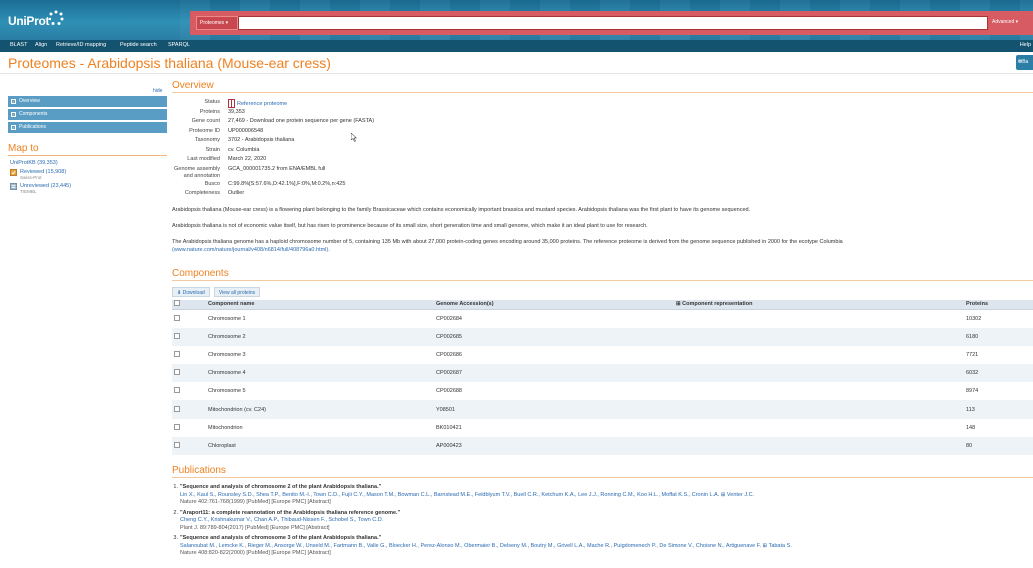 This screenshot has height=568, width=1033. I want to click on uniprot-logo: UniProt, so click(36, 21).